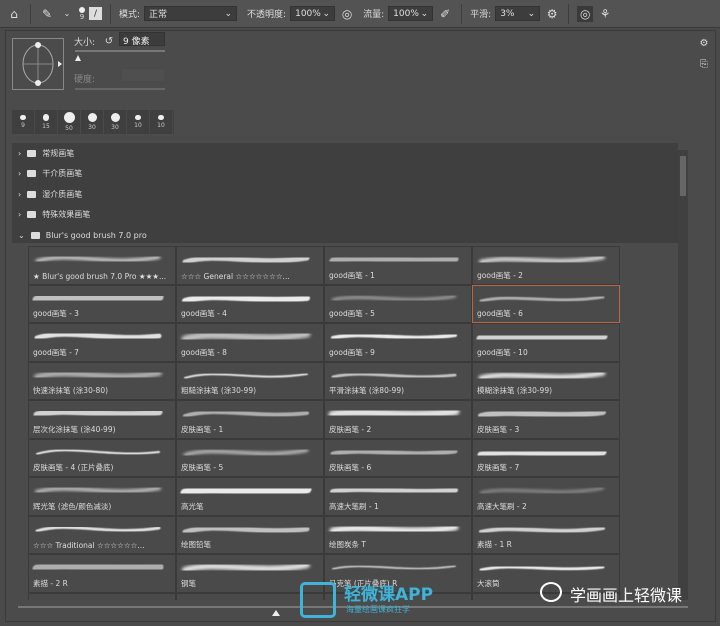  What do you see at coordinates (406, 13) in the screenshot?
I see `flow-value: 100%` at bounding box center [406, 13].